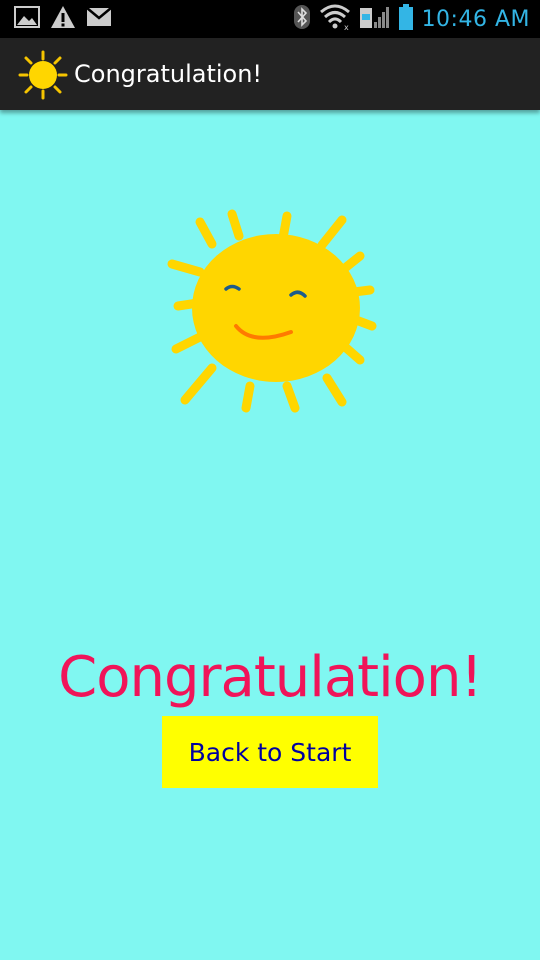  Describe the element at coordinates (270, 19) in the screenshot. I see `status-bar: x 10:46 AM` at that location.